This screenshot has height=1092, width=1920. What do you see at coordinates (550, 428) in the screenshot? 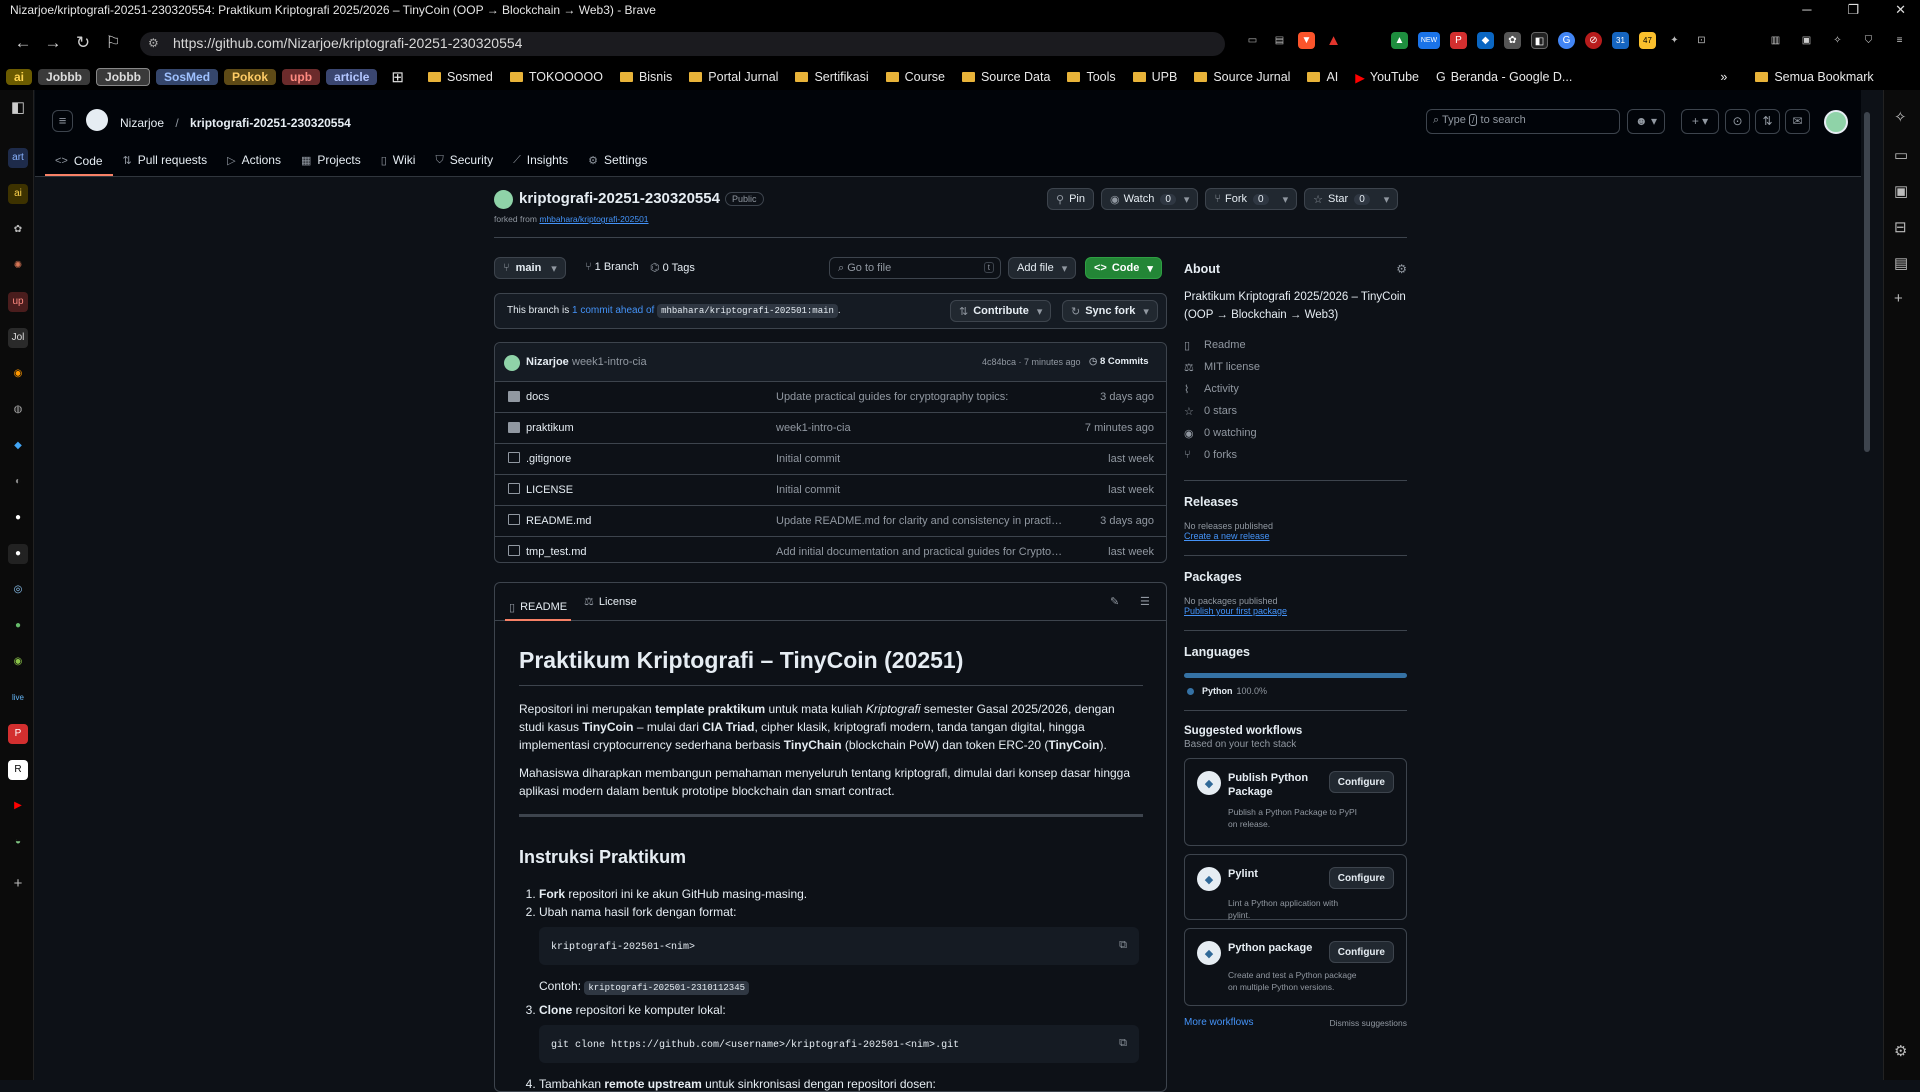
I see `file-name: praktikum` at bounding box center [550, 428].